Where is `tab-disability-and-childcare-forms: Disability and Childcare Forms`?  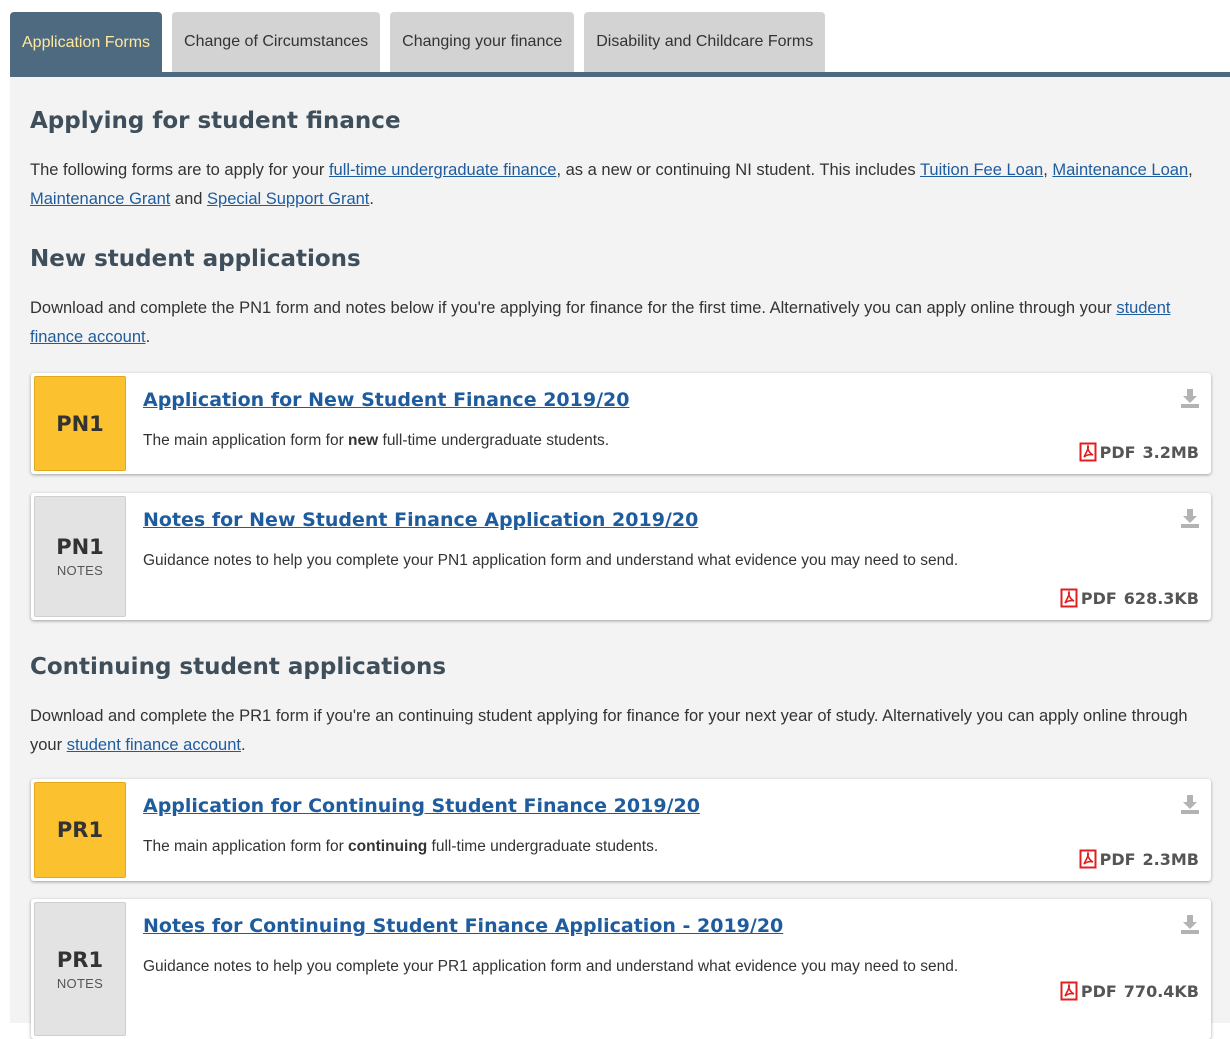 tab-disability-and-childcare-forms: Disability and Childcare Forms is located at coordinates (704, 42).